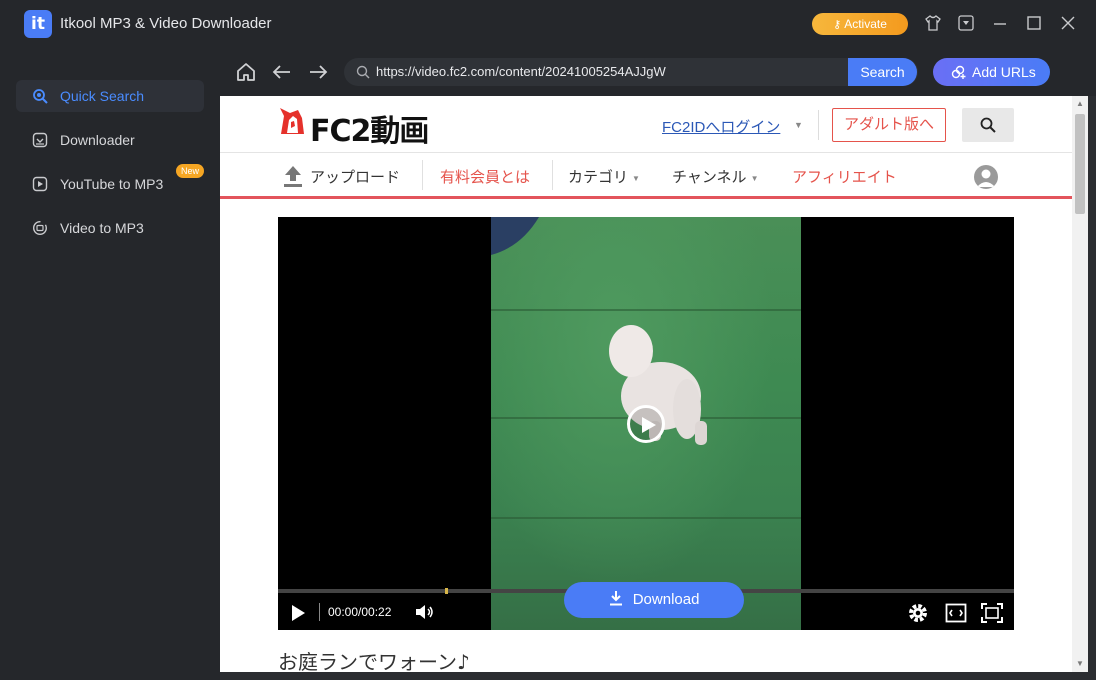 Image resolution: width=1096 pixels, height=680 pixels. What do you see at coordinates (355, 176) in the screenshot?
I see `nav-upload: アップロード` at bounding box center [355, 176].